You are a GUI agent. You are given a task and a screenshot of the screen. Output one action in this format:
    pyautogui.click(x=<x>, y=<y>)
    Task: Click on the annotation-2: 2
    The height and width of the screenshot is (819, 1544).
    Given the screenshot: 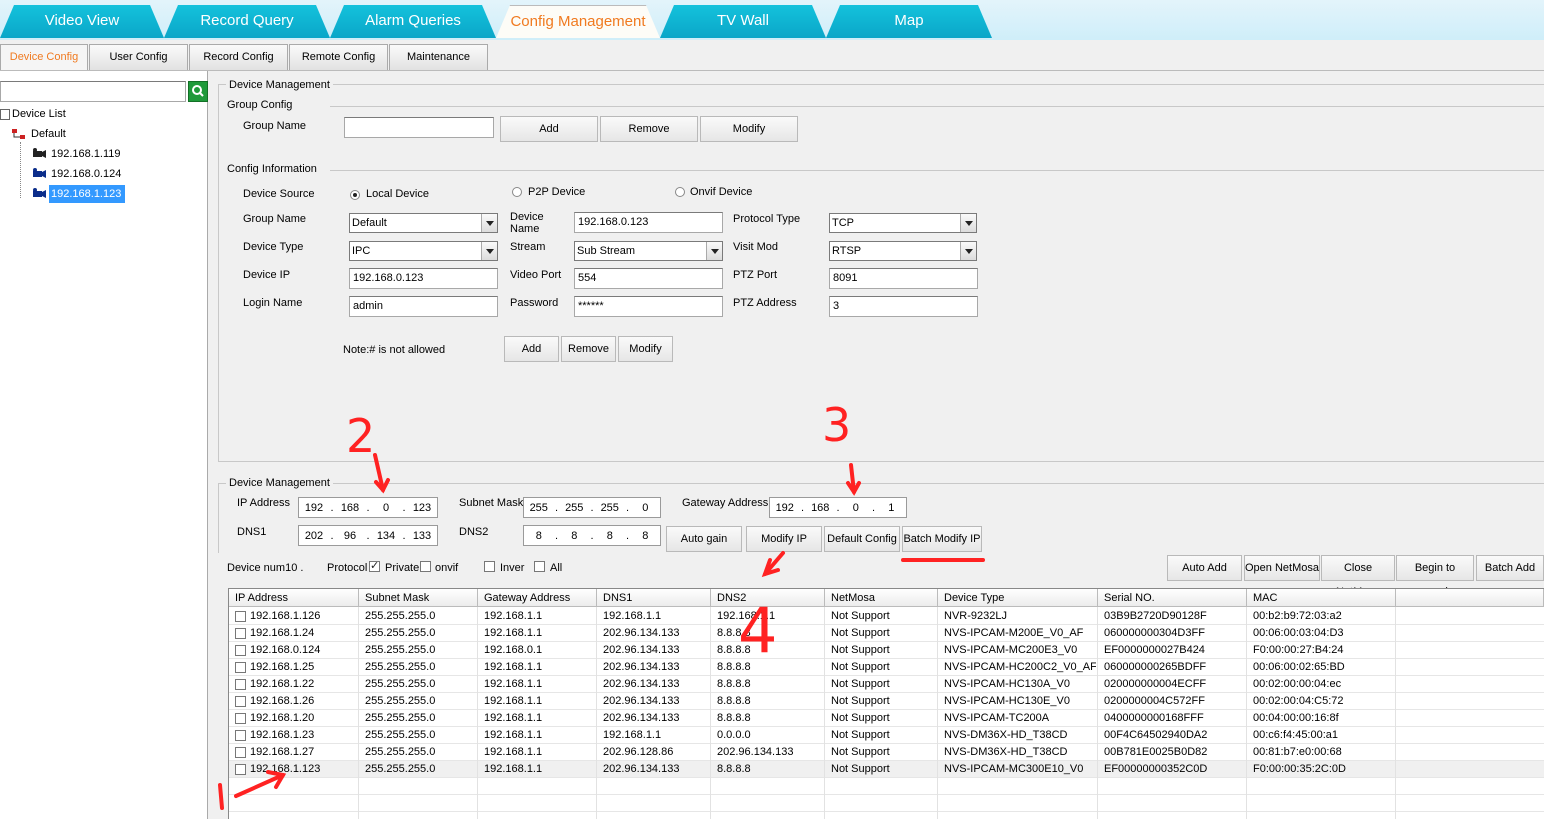 What is the action you would take?
    pyautogui.click(x=360, y=436)
    